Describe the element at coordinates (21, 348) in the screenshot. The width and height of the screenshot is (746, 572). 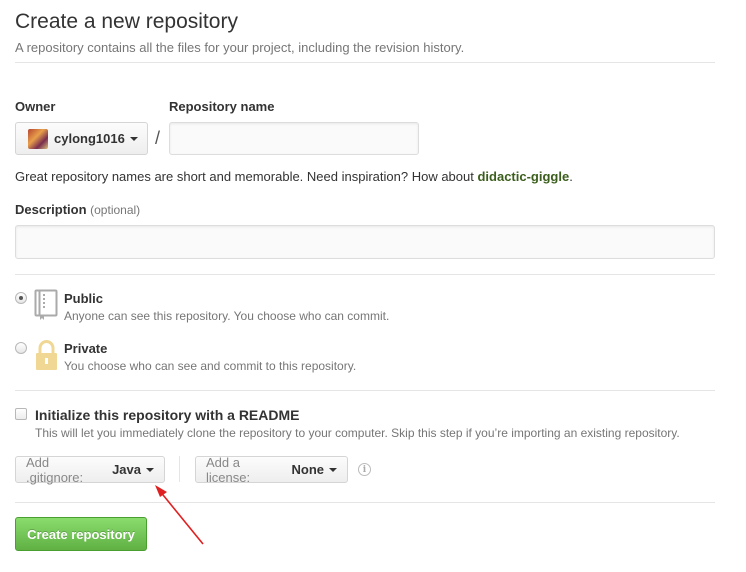
I see `private-radio` at that location.